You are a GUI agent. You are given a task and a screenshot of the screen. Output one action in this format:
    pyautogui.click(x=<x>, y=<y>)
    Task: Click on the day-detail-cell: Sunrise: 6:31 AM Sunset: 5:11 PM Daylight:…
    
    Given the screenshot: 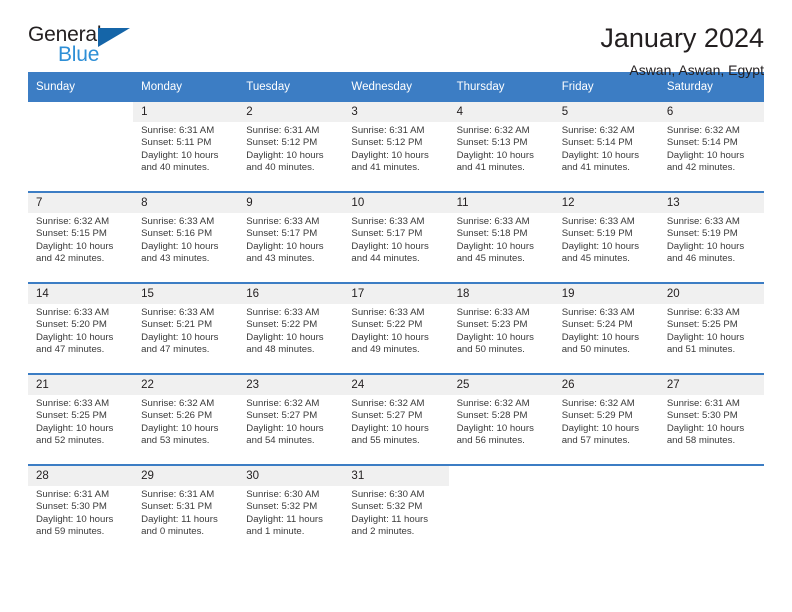 What is the action you would take?
    pyautogui.click(x=186, y=156)
    